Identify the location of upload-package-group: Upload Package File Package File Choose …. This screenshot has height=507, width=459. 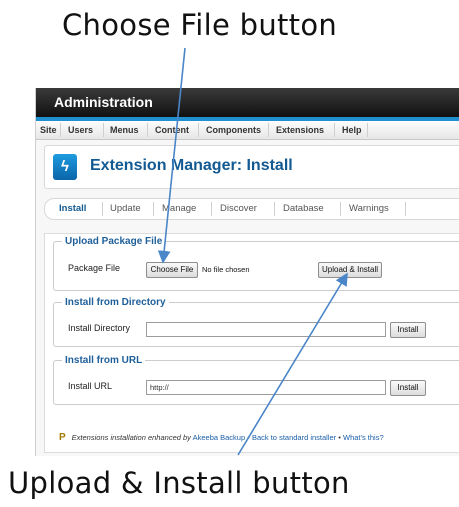
(256, 263).